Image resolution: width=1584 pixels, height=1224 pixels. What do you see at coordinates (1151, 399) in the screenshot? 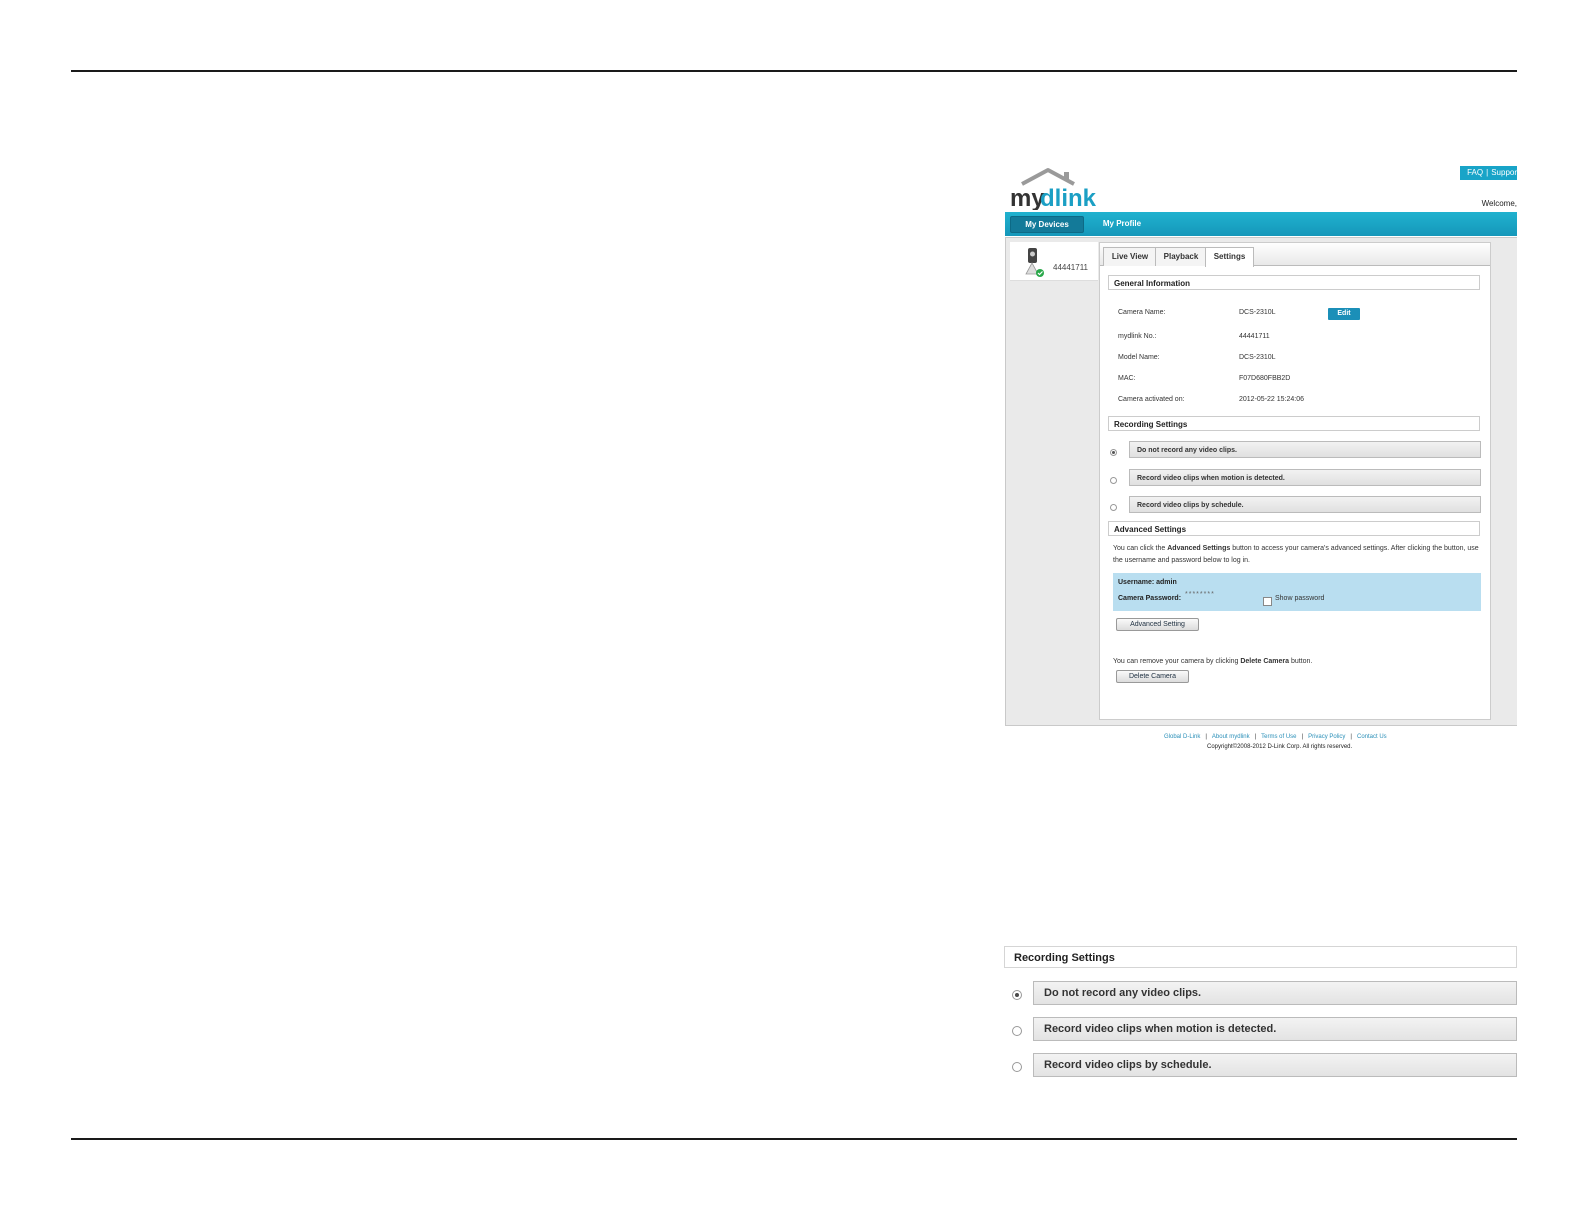
I see `activated-on-label: Camera activated on:` at bounding box center [1151, 399].